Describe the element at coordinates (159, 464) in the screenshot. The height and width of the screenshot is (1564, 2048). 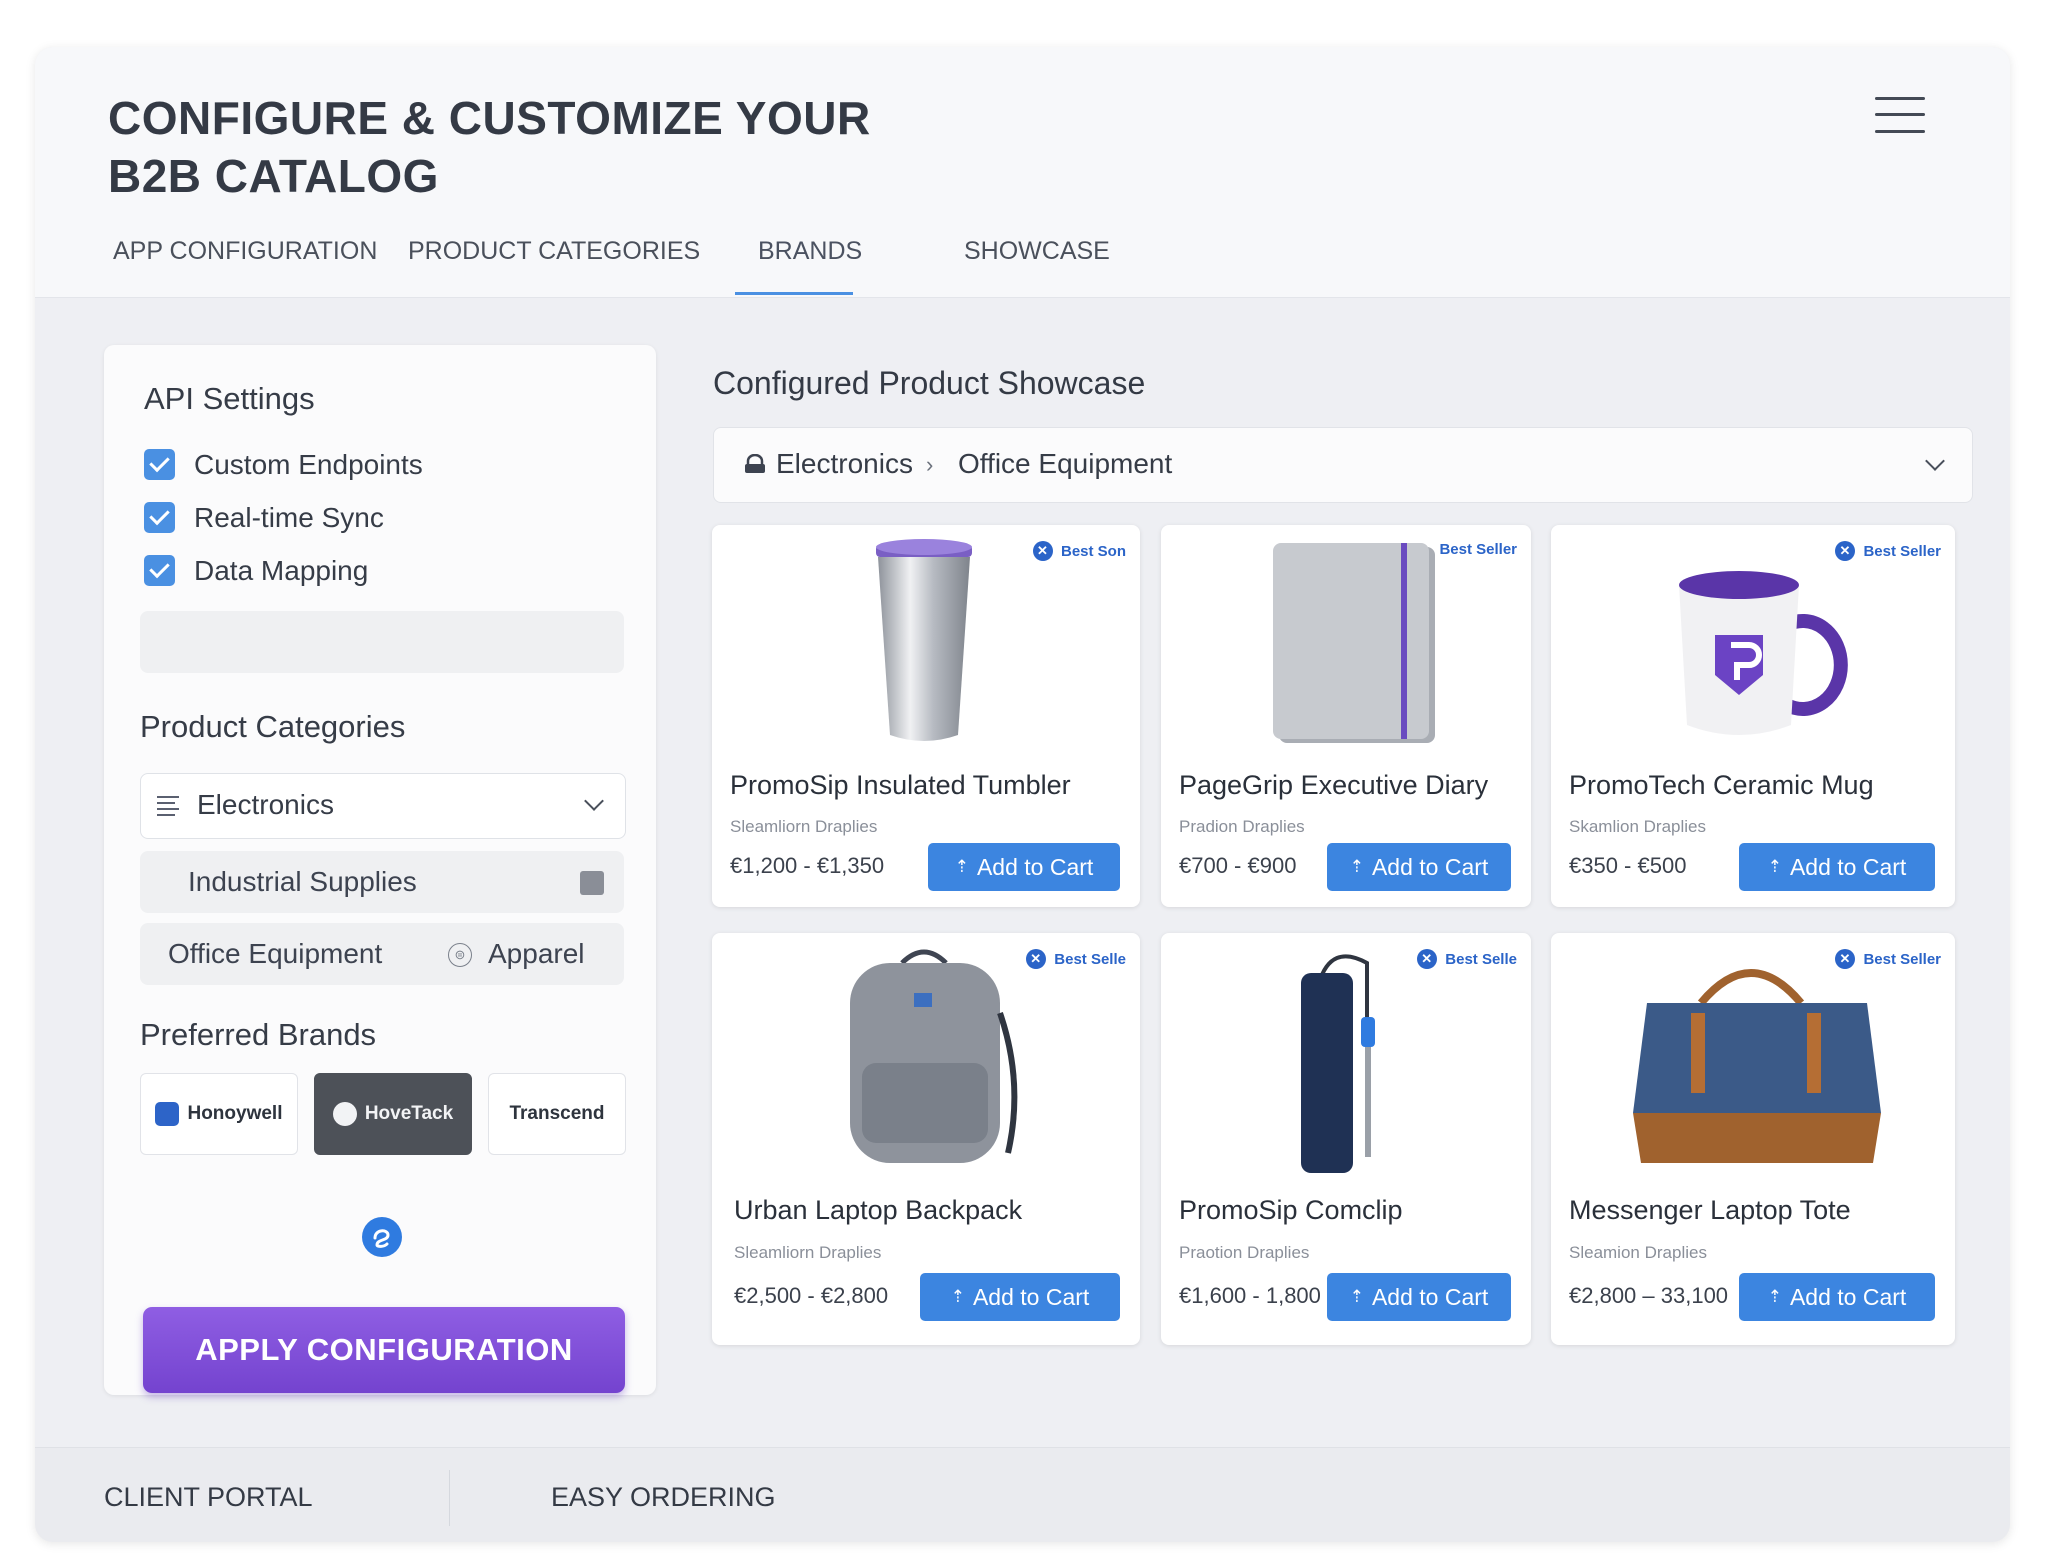
I see `custom-endpoints-checkbox` at that location.